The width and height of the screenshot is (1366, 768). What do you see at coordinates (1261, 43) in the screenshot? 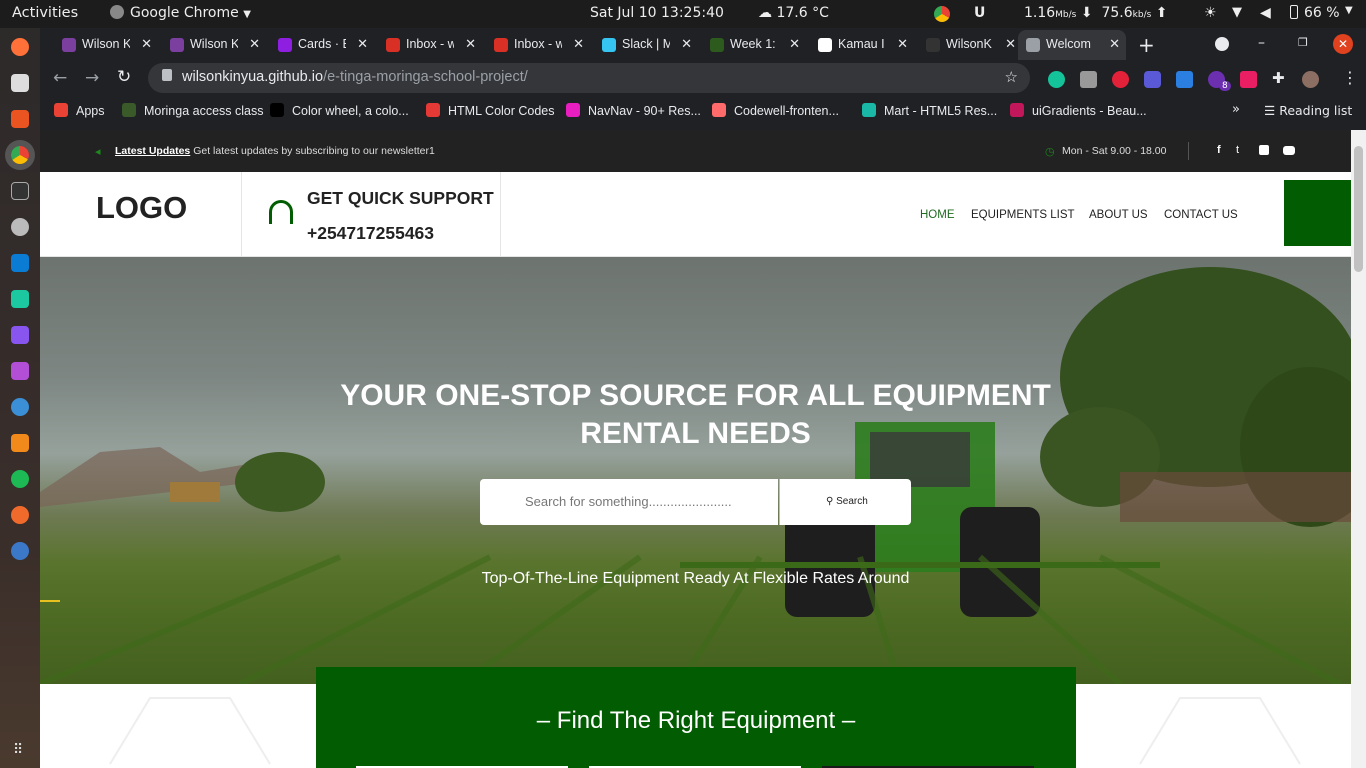
I see `minimize-icon: –` at bounding box center [1261, 43].